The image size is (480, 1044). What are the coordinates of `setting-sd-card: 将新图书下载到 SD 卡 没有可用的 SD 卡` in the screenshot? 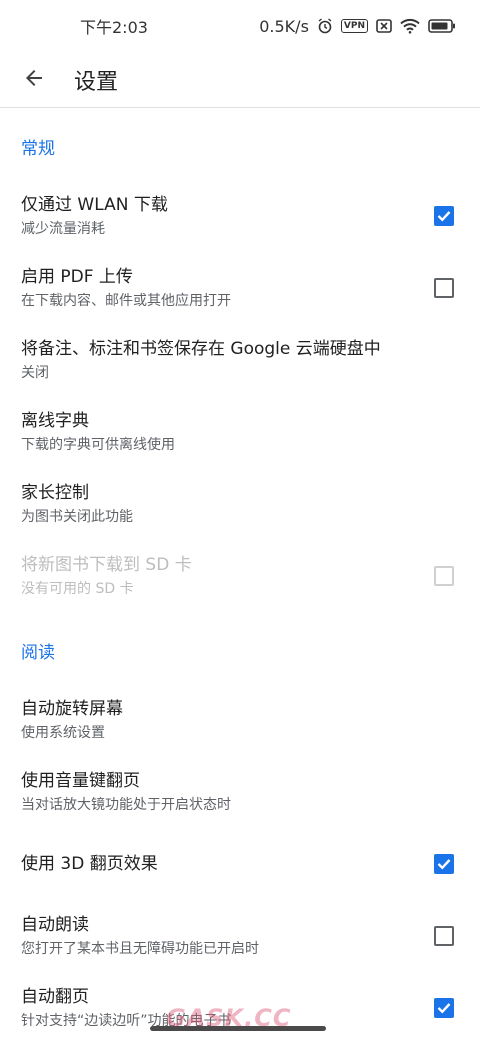 It's located at (240, 576).